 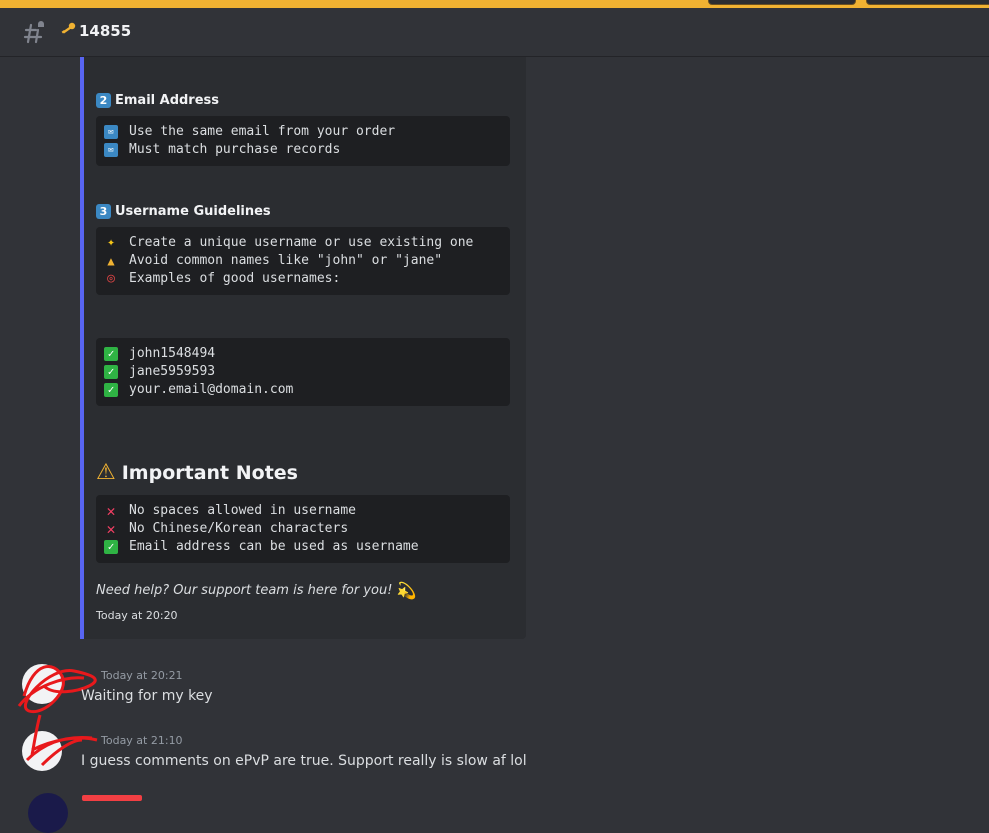 What do you see at coordinates (106, 472) in the screenshot?
I see `warning-icon: ⚠` at bounding box center [106, 472].